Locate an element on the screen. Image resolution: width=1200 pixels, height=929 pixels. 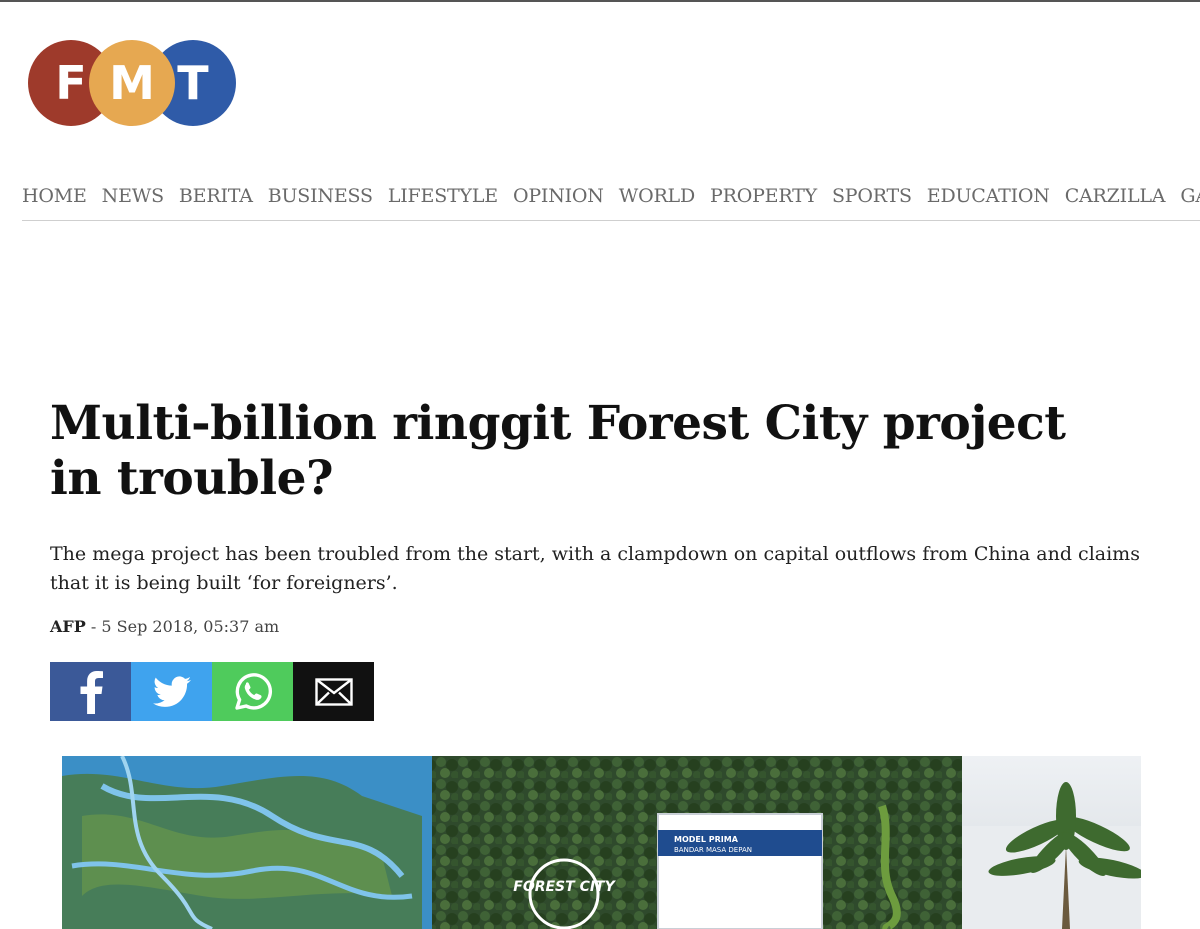
hero-sign-text: FOREST CITY is located at coordinates (564, 887).